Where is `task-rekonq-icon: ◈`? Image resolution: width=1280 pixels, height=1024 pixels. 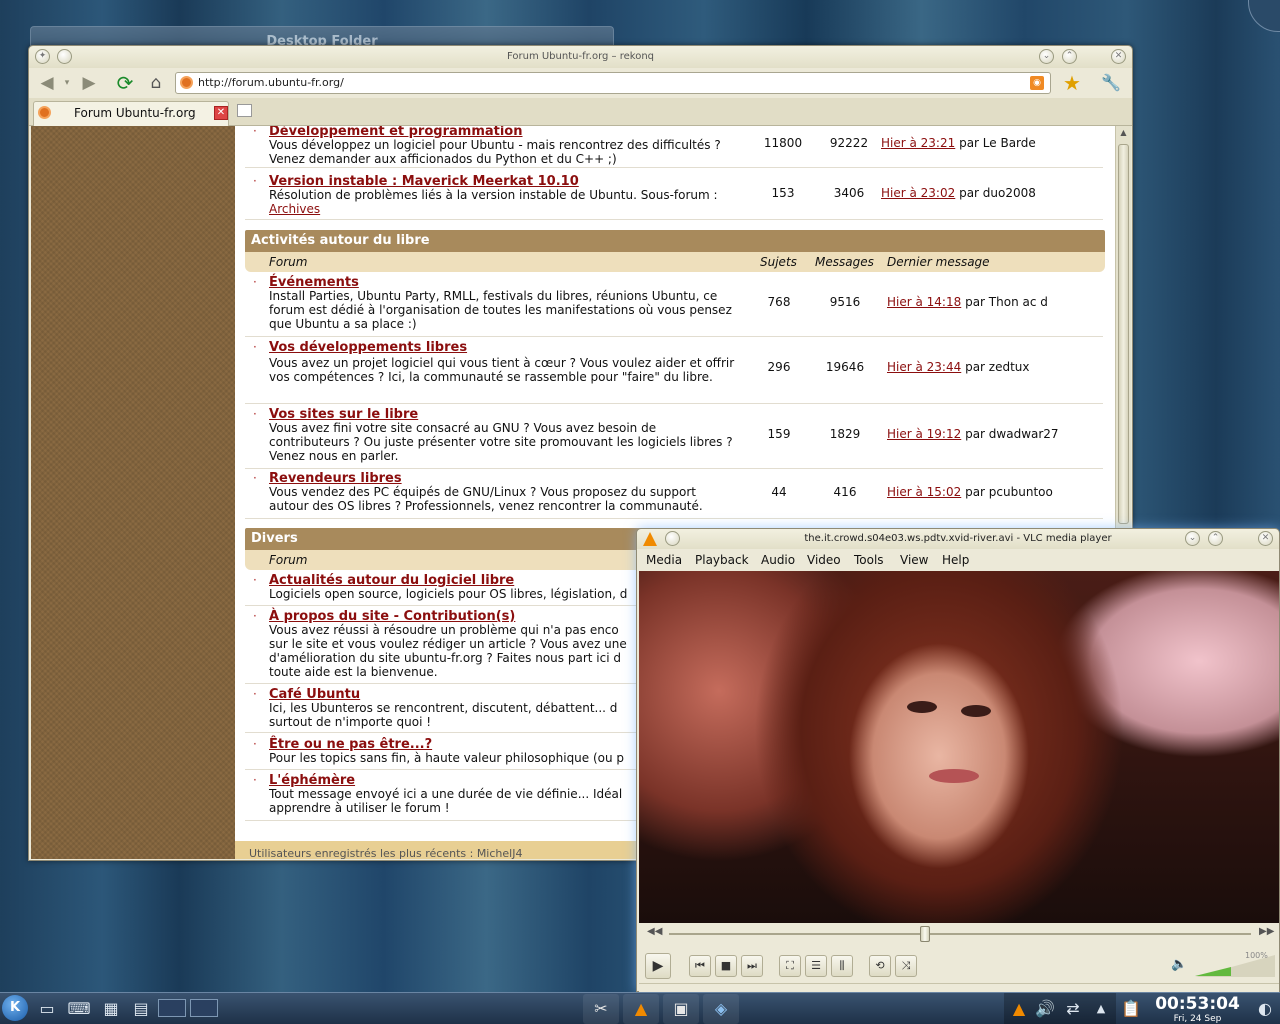 task-rekonq-icon: ◈ is located at coordinates (721, 1009).